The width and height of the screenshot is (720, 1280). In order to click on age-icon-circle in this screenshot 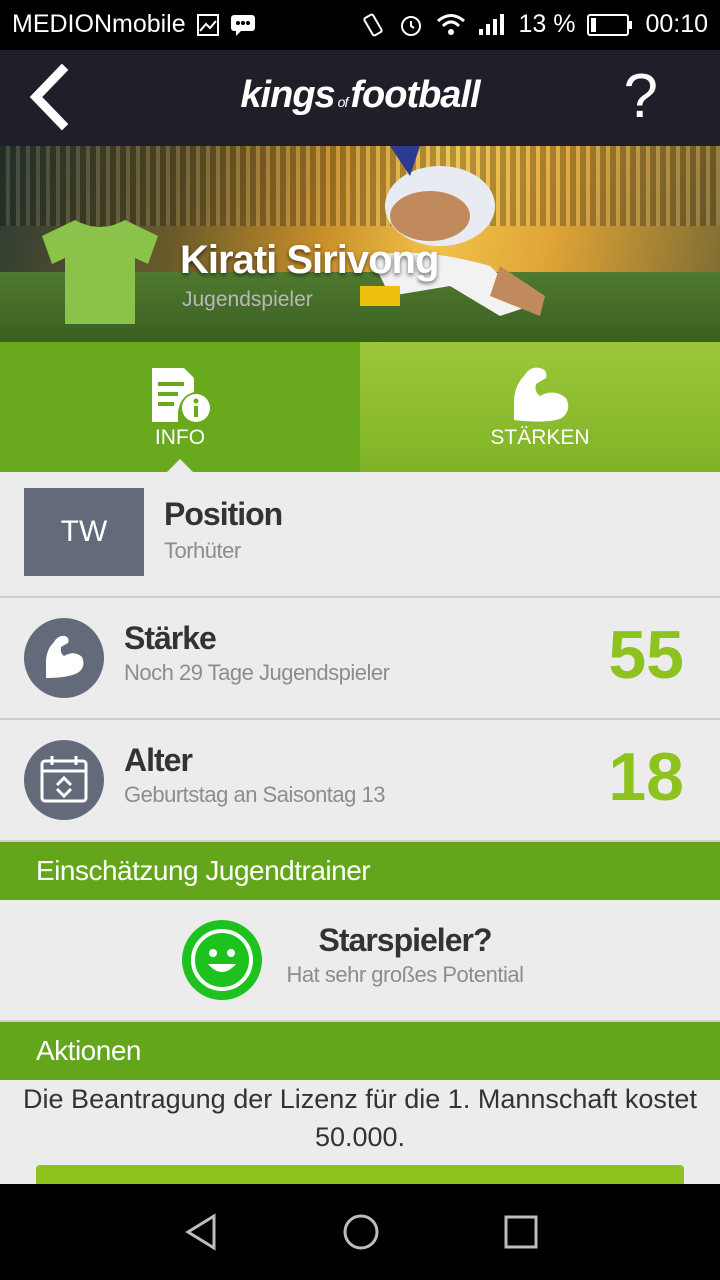, I will do `click(64, 780)`.